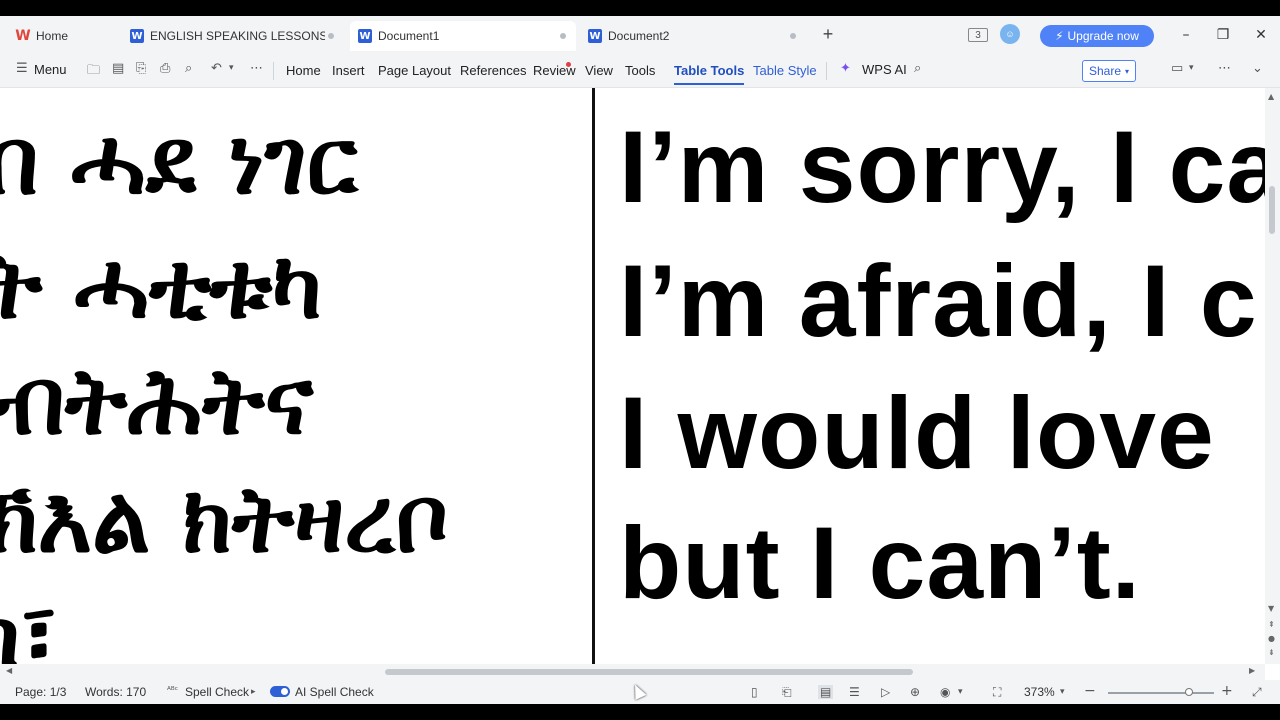 This screenshot has width=1280, height=720. Describe the element at coordinates (1090, 691) in the screenshot. I see `zoom-out-icon: −` at that location.